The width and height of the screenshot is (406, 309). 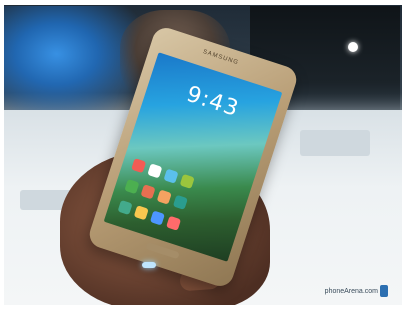 I want to click on border-left, so click(x=2, y=154).